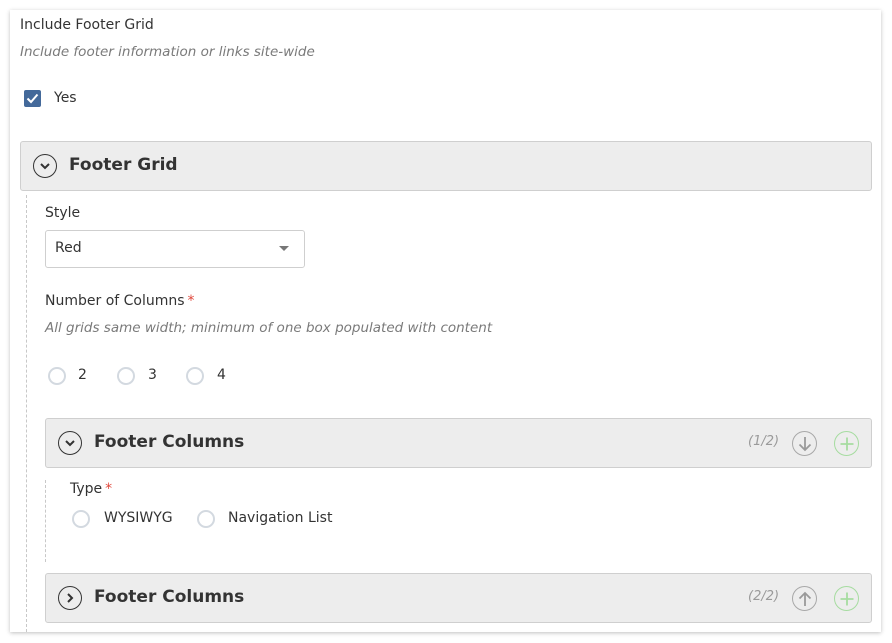 The width and height of the screenshot is (892, 643). I want to click on number-of-columns-label: Number of Columns *, so click(120, 301).